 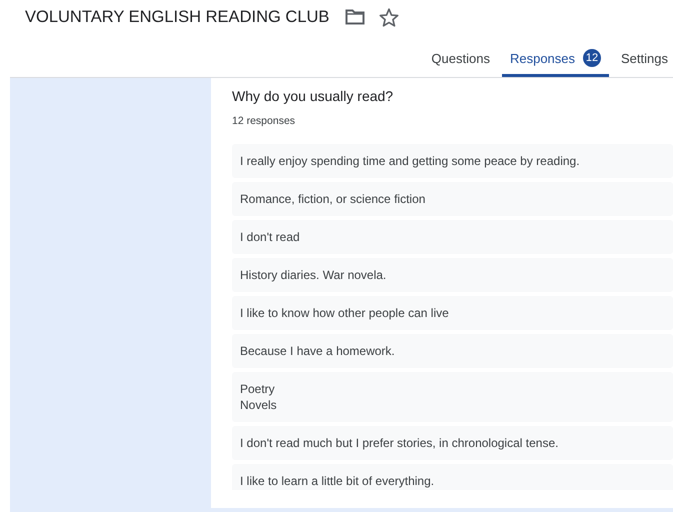 What do you see at coordinates (177, 17) in the screenshot?
I see `form-title: VOLUNTARY ENGLISH READING CLUB` at bounding box center [177, 17].